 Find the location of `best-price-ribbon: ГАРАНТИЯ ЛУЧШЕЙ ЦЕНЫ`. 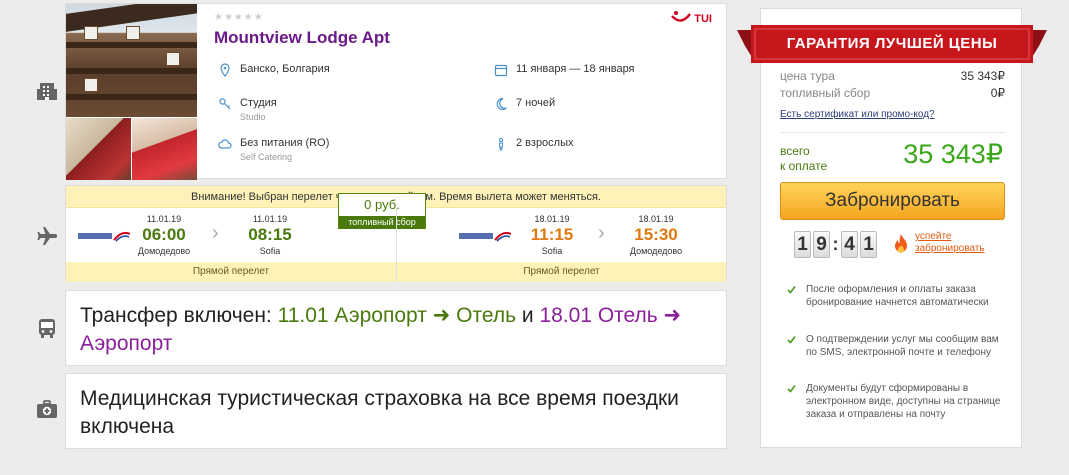

best-price-ribbon: ГАРАНТИЯ ЛУЧШЕЙ ЦЕНЫ is located at coordinates (892, 45).